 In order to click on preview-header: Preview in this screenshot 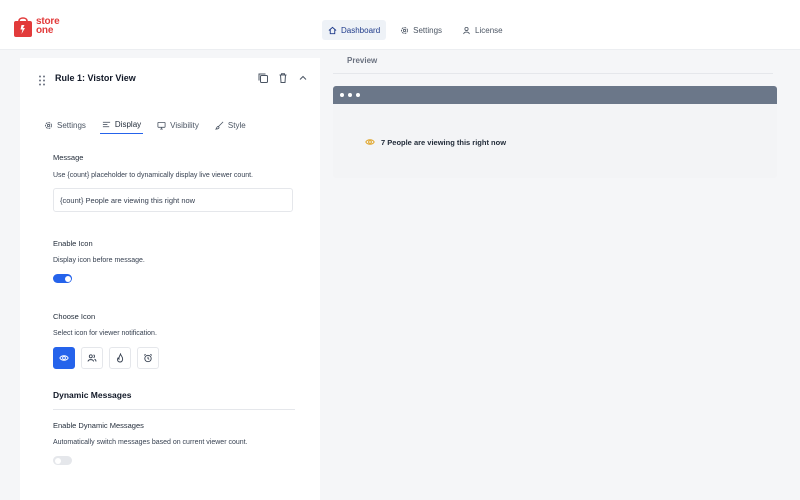, I will do `click(553, 62)`.